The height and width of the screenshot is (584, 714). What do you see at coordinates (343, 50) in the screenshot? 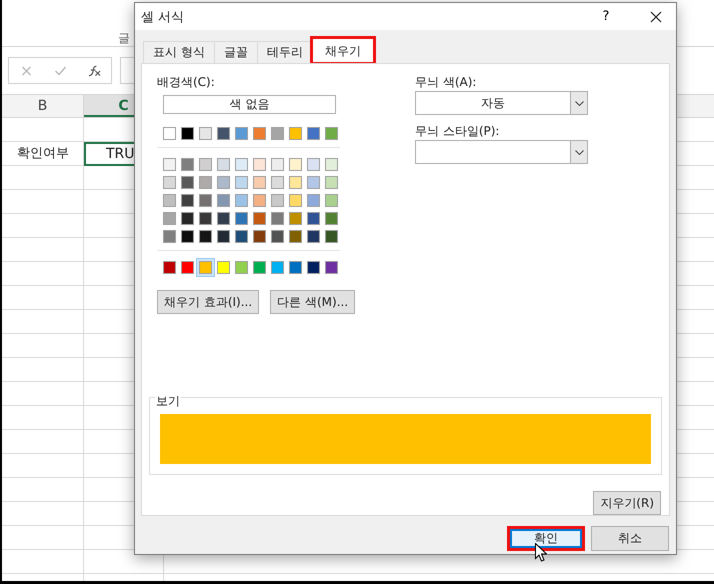
I see `tab: 채우기` at bounding box center [343, 50].